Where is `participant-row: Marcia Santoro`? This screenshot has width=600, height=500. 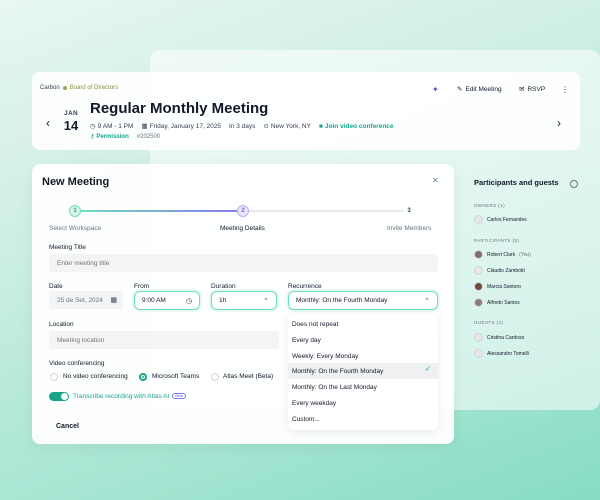 participant-row: Marcia Santoro is located at coordinates (497, 286).